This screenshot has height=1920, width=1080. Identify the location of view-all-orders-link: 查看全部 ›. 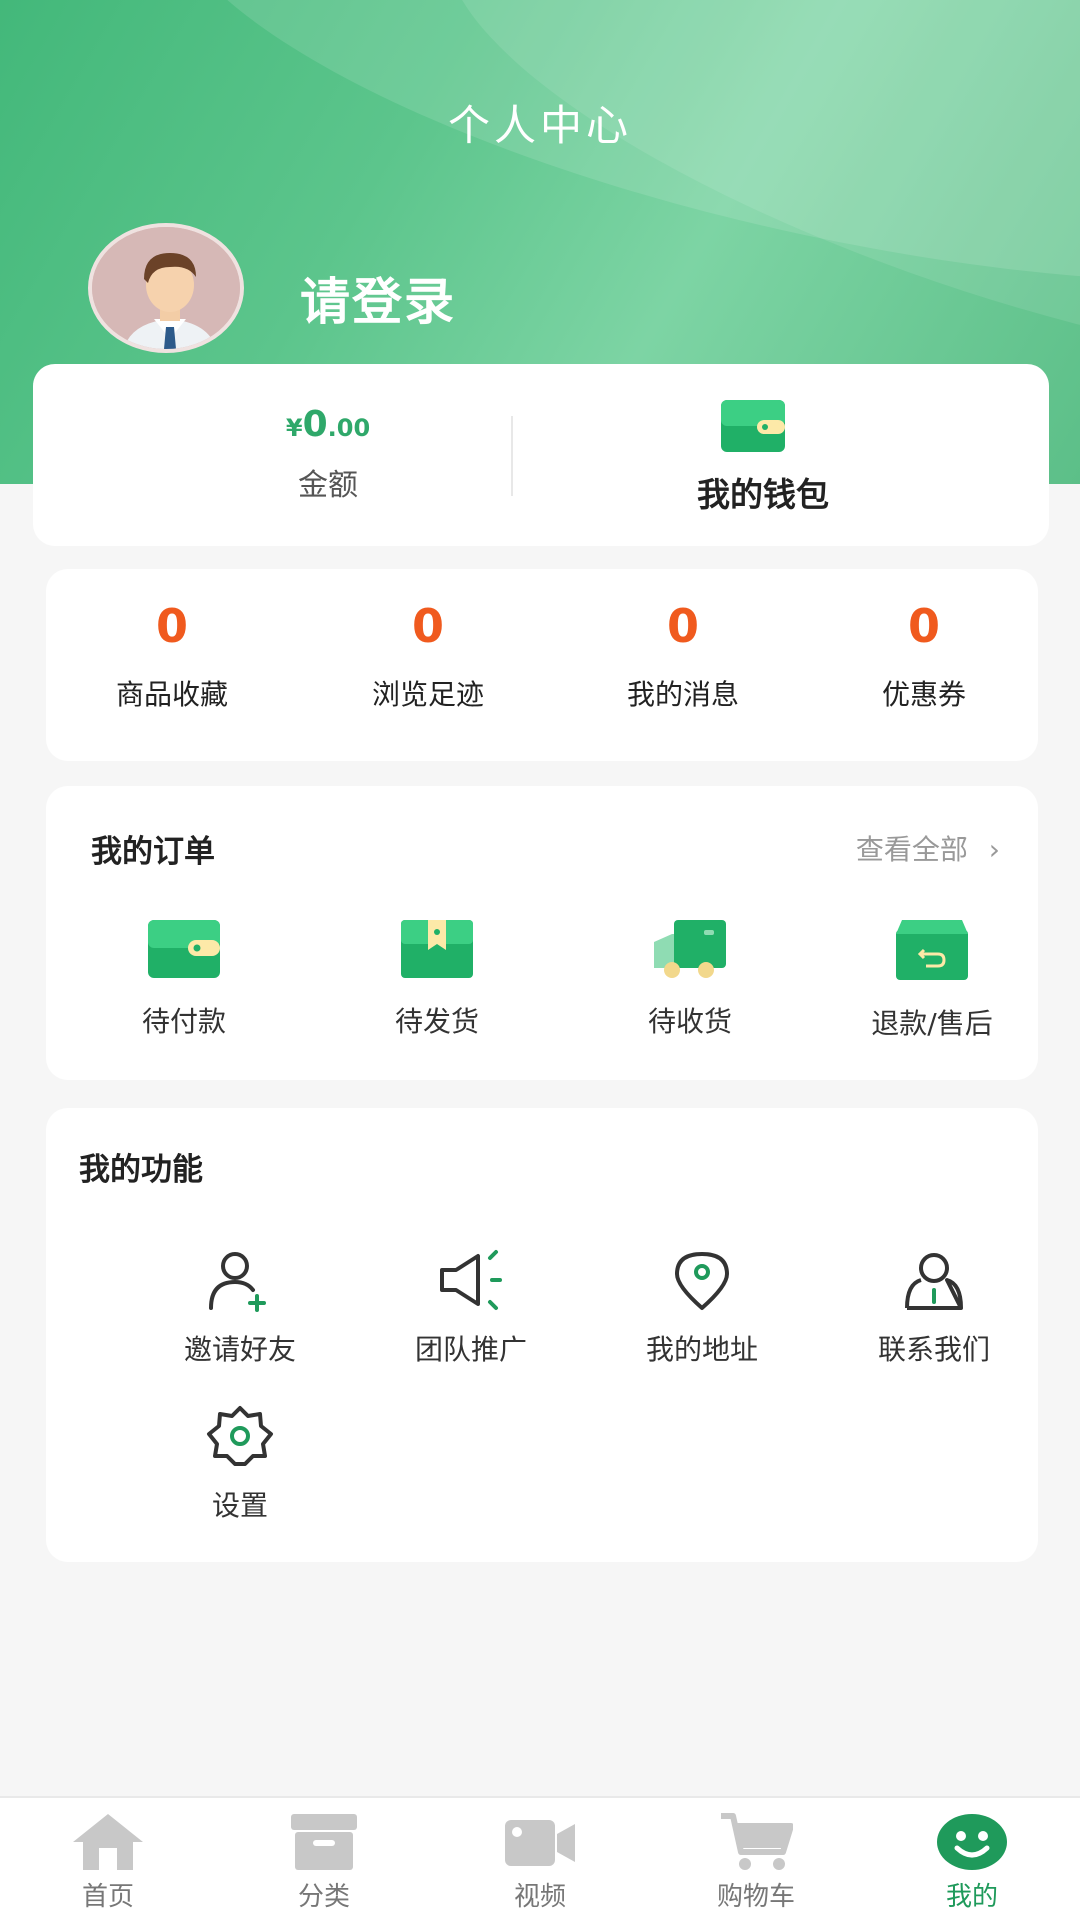
(928, 848).